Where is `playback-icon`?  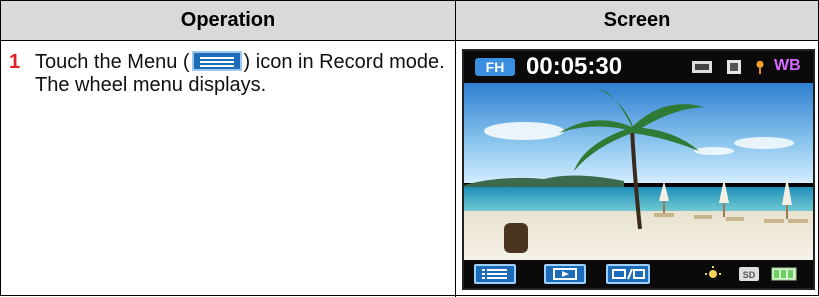 playback-icon is located at coordinates (565, 274).